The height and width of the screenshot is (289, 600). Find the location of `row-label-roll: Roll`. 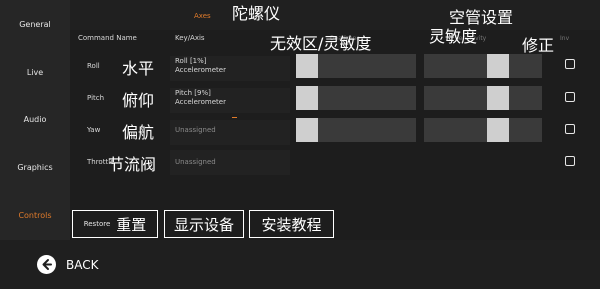

row-label-roll: Roll is located at coordinates (93, 66).